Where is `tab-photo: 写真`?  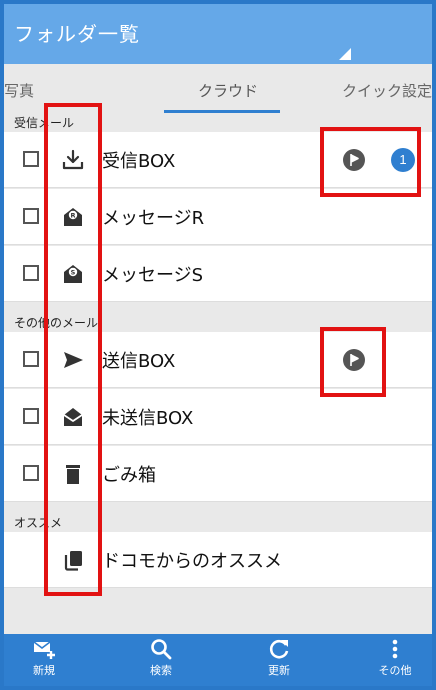 tab-photo: 写真 is located at coordinates (19, 90).